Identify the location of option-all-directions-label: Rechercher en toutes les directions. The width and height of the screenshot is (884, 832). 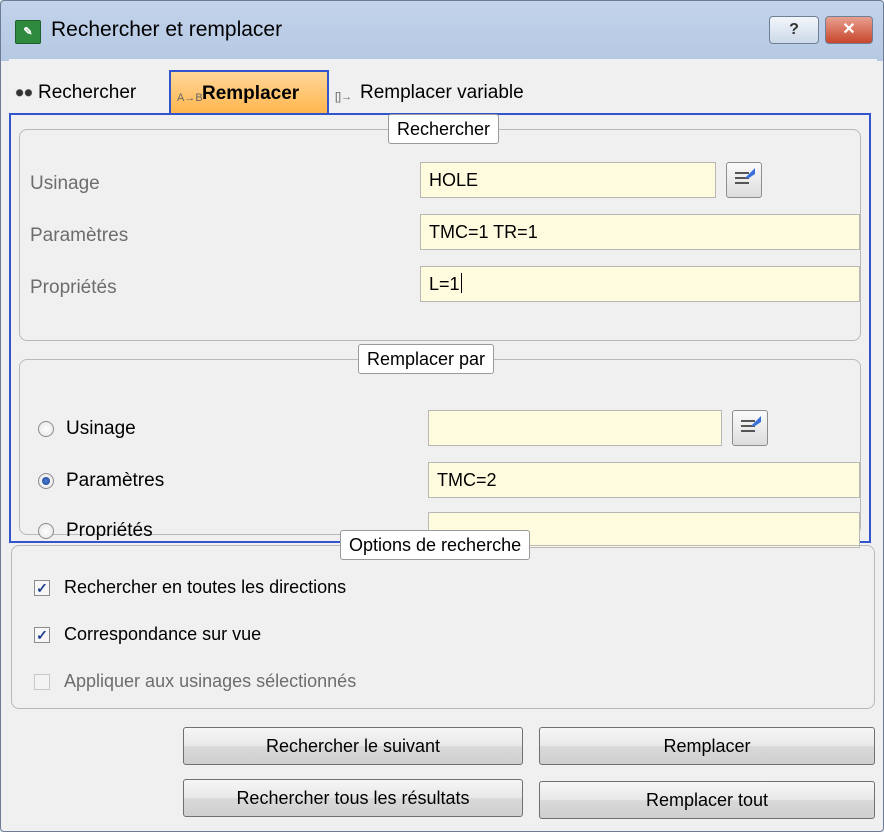
(205, 587).